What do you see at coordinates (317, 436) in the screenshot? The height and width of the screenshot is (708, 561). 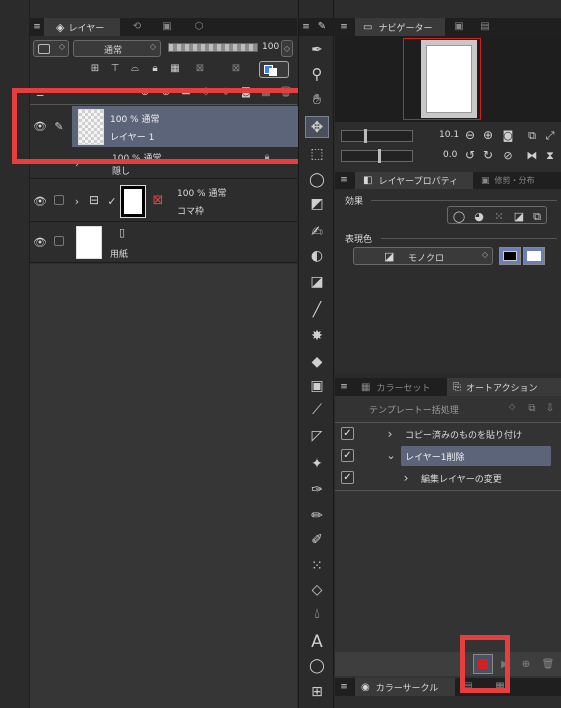 I see `frame-icon: ◸` at bounding box center [317, 436].